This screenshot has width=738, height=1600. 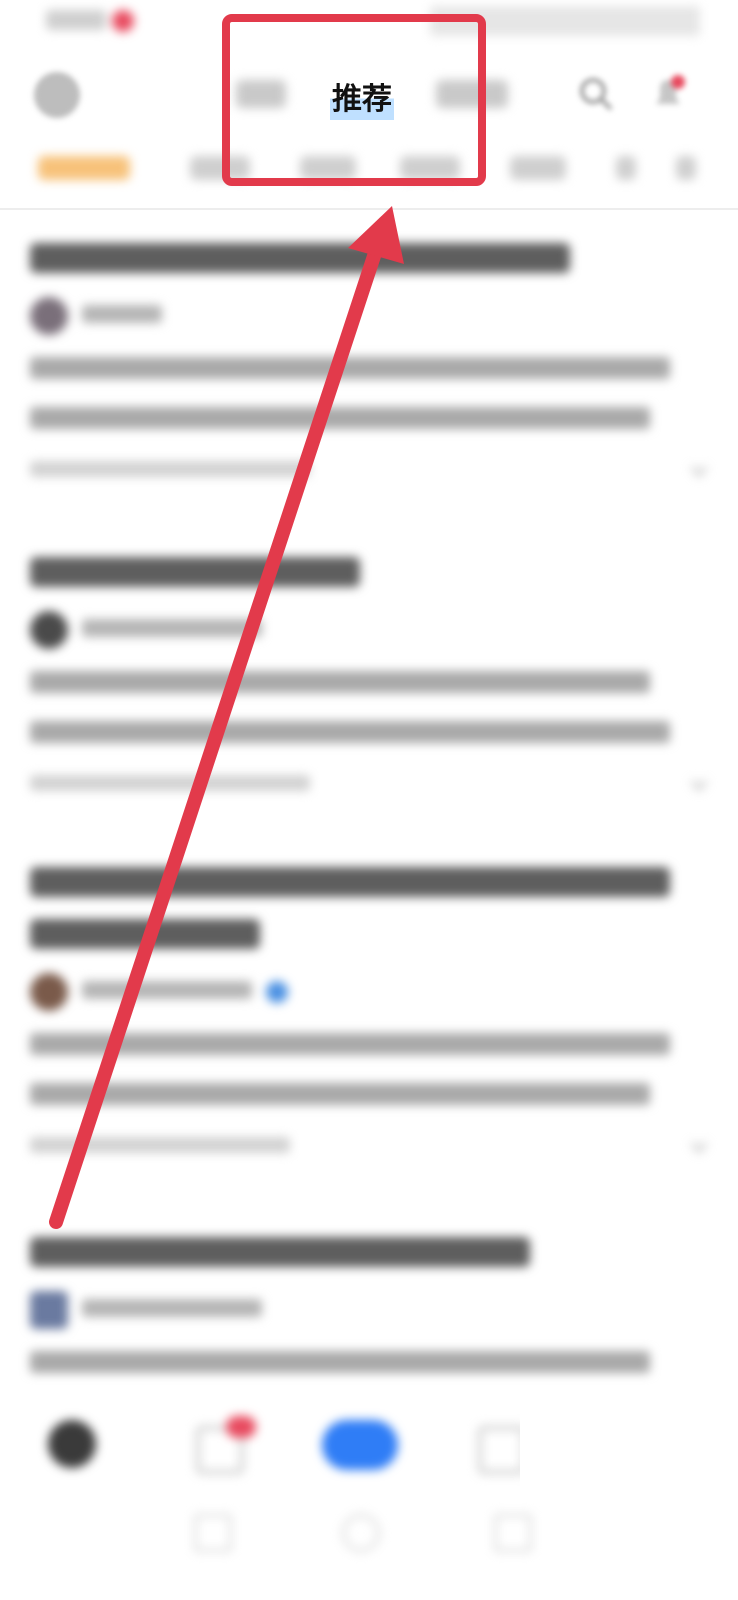 I want to click on notification-dot-icon, so click(x=123, y=21).